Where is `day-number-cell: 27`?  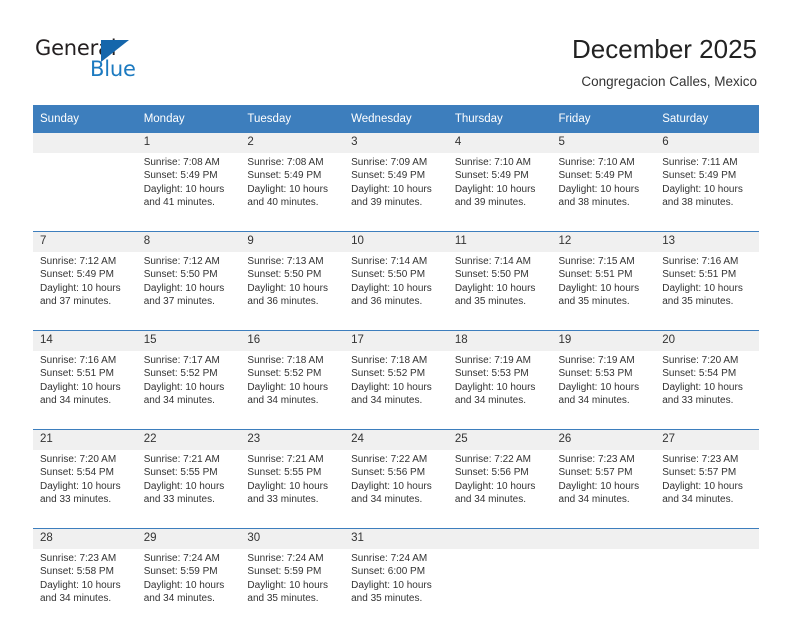 day-number-cell: 27 is located at coordinates (707, 439).